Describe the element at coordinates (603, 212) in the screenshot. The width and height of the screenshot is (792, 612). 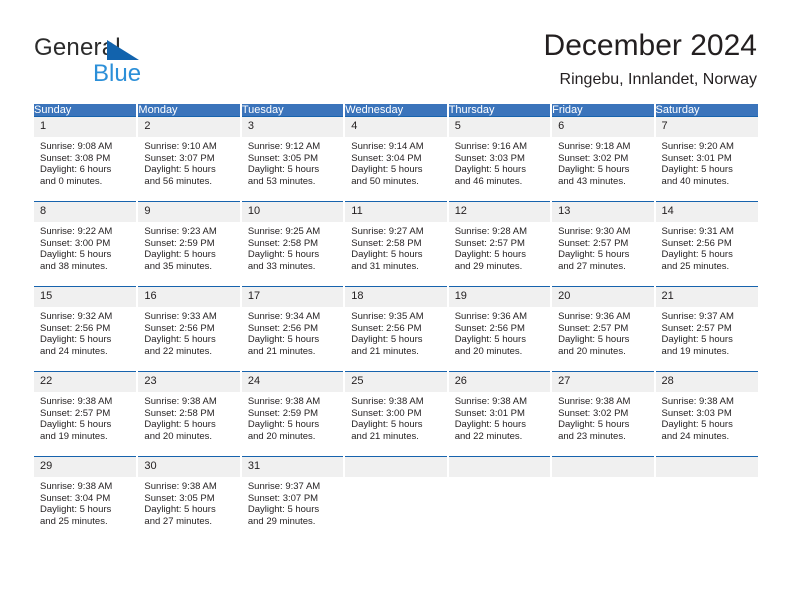
I see `day-number: 13` at that location.